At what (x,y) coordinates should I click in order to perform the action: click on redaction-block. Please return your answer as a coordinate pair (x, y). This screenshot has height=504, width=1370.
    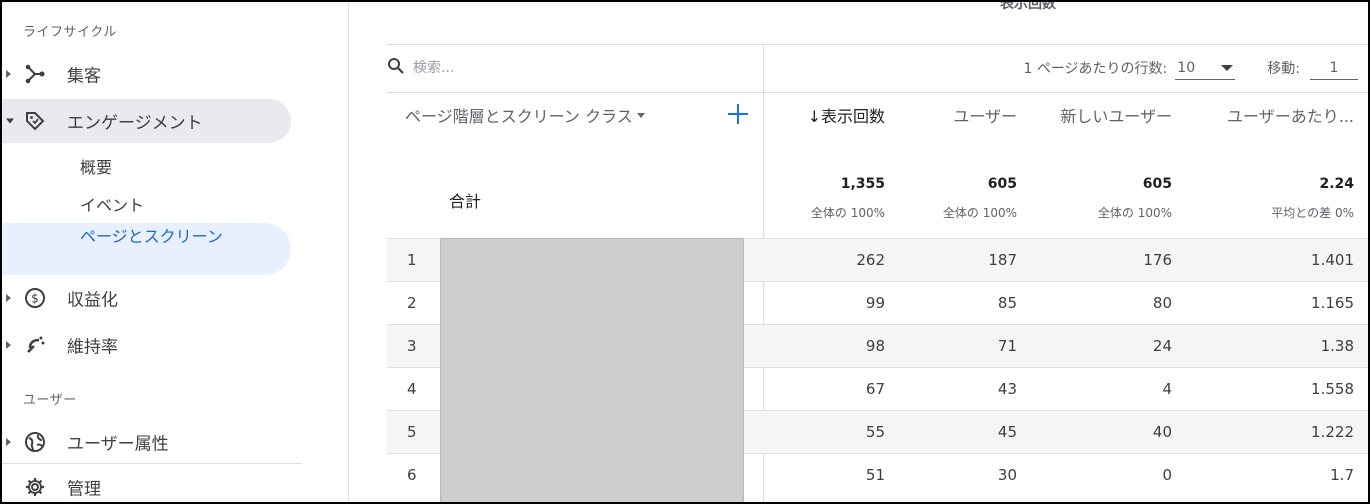
    Looking at the image, I should click on (592, 370).